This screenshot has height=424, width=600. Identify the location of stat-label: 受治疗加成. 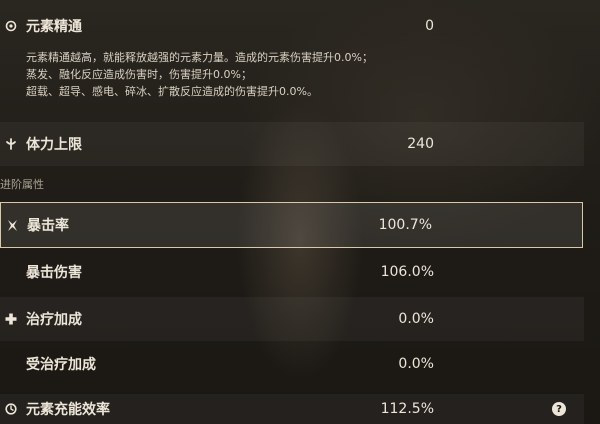
(61, 365).